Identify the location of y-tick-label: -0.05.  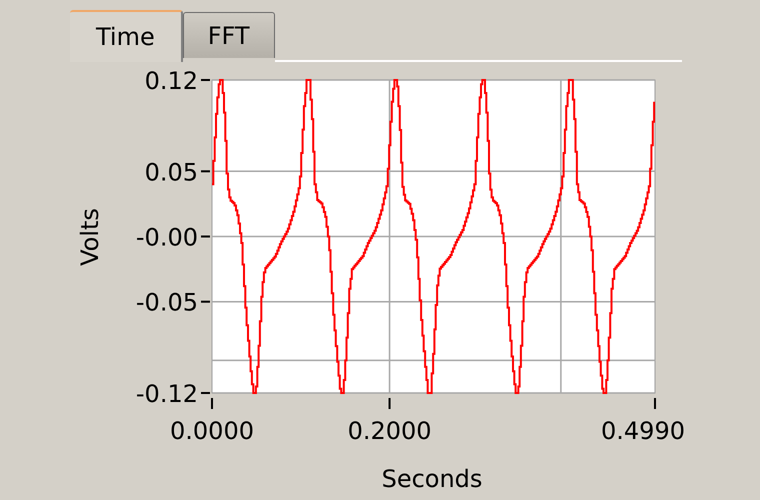
(167, 302).